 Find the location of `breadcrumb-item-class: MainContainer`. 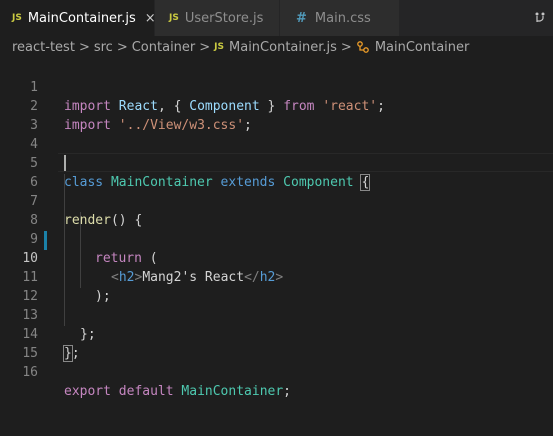

breadcrumb-item-class: MainContainer is located at coordinates (422, 47).